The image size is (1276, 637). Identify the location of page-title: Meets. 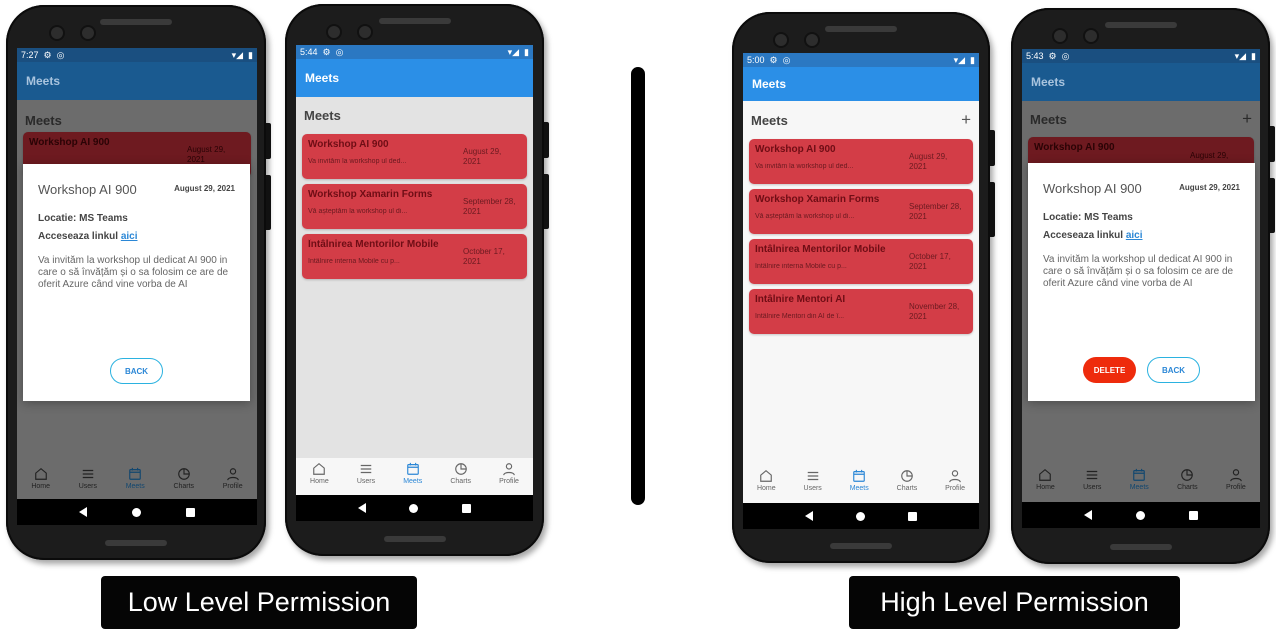
(769, 120).